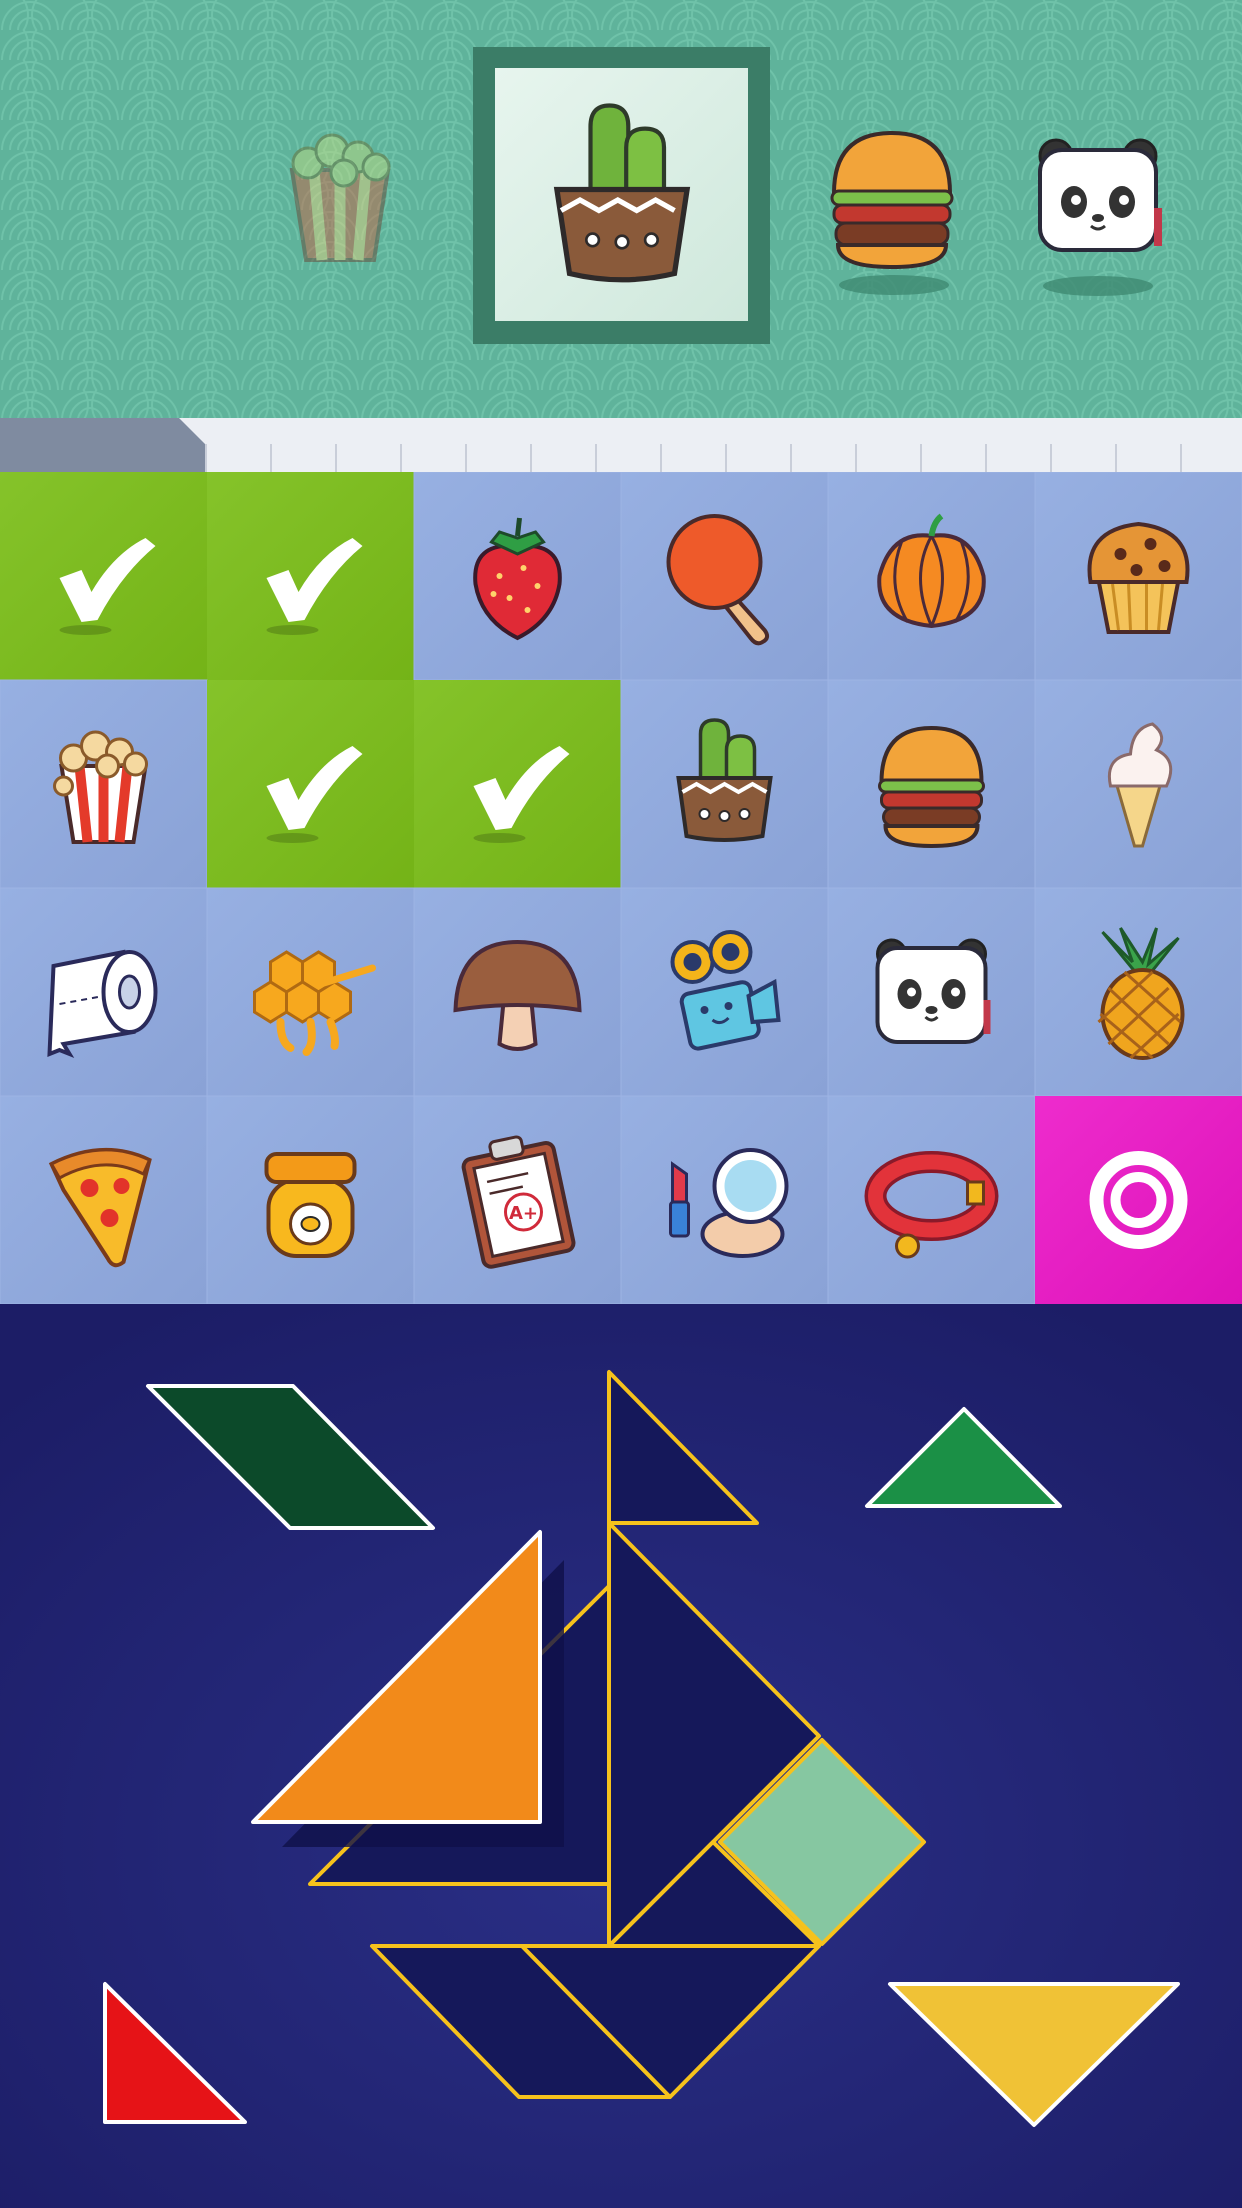 The height and width of the screenshot is (2208, 1242). What do you see at coordinates (621, 445) in the screenshot?
I see `progress-bar` at bounding box center [621, 445].